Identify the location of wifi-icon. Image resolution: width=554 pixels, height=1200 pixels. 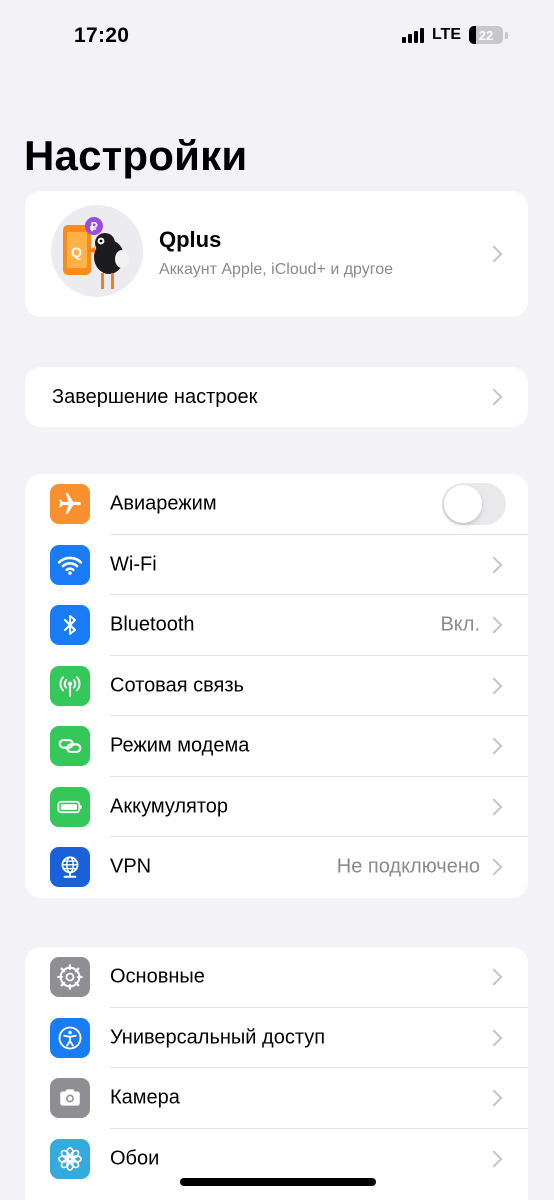
(70, 564).